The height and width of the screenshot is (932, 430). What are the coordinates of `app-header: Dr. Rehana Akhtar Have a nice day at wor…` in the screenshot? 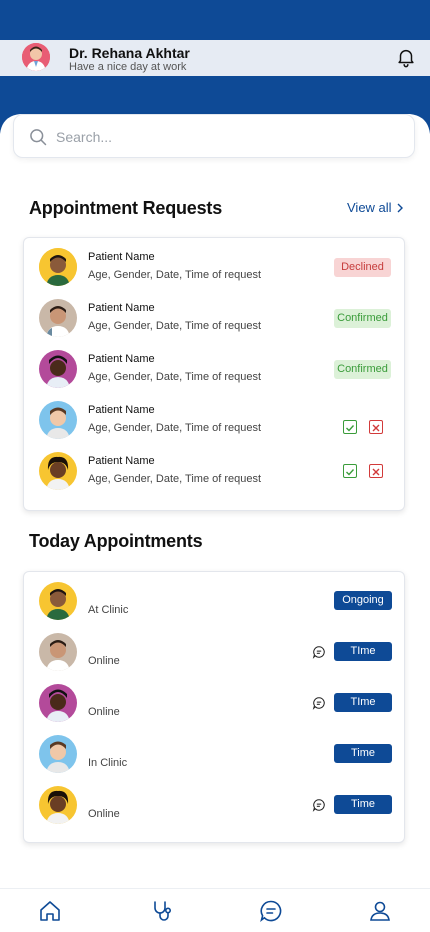 It's located at (215, 58).